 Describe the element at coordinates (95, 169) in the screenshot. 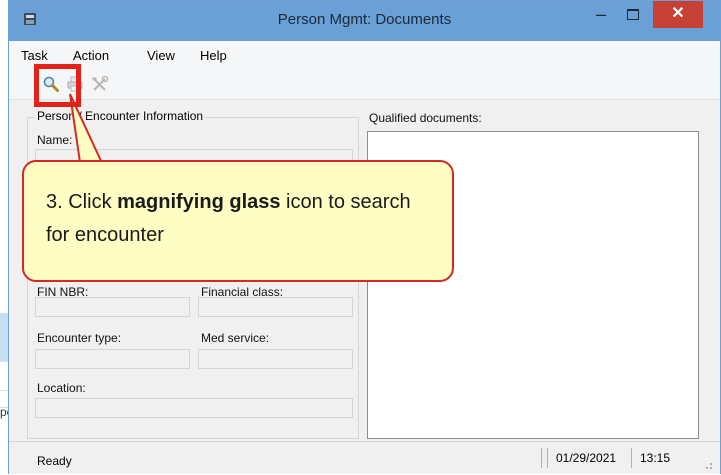

I see `callout-tail-cover` at that location.